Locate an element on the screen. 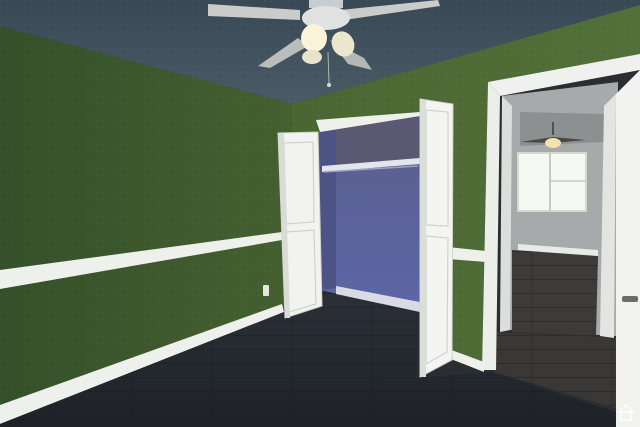 The width and height of the screenshot is (640, 427). closet is located at coordinates (368, 212).